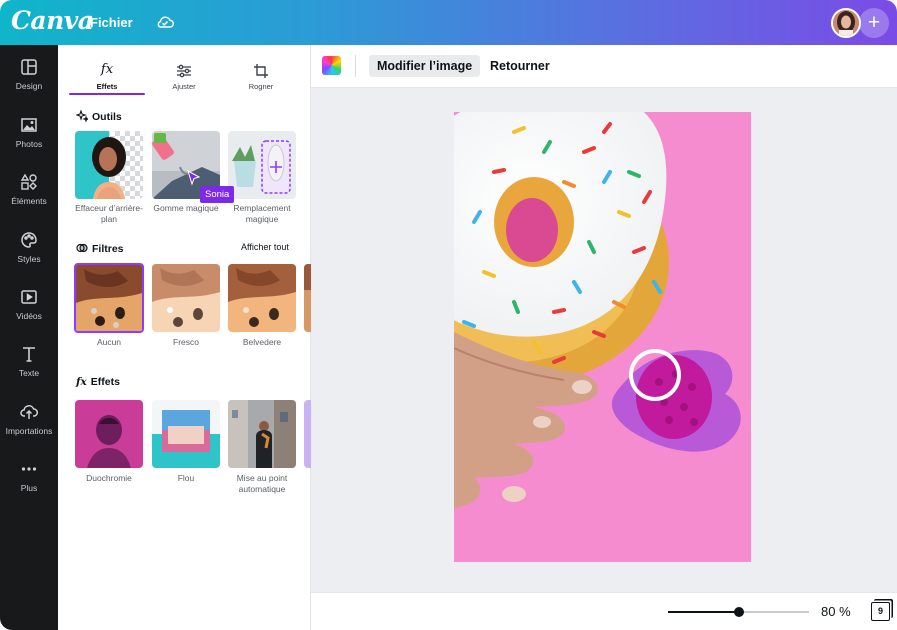 This screenshot has height=630, width=897. What do you see at coordinates (165, 22) in the screenshot?
I see `cloud-save-icon` at bounding box center [165, 22].